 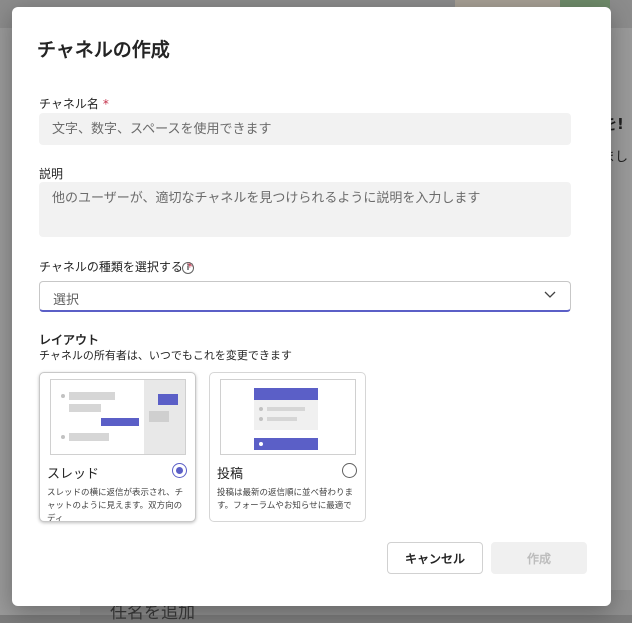 I want to click on chevron-down-icon, so click(x=550, y=294).